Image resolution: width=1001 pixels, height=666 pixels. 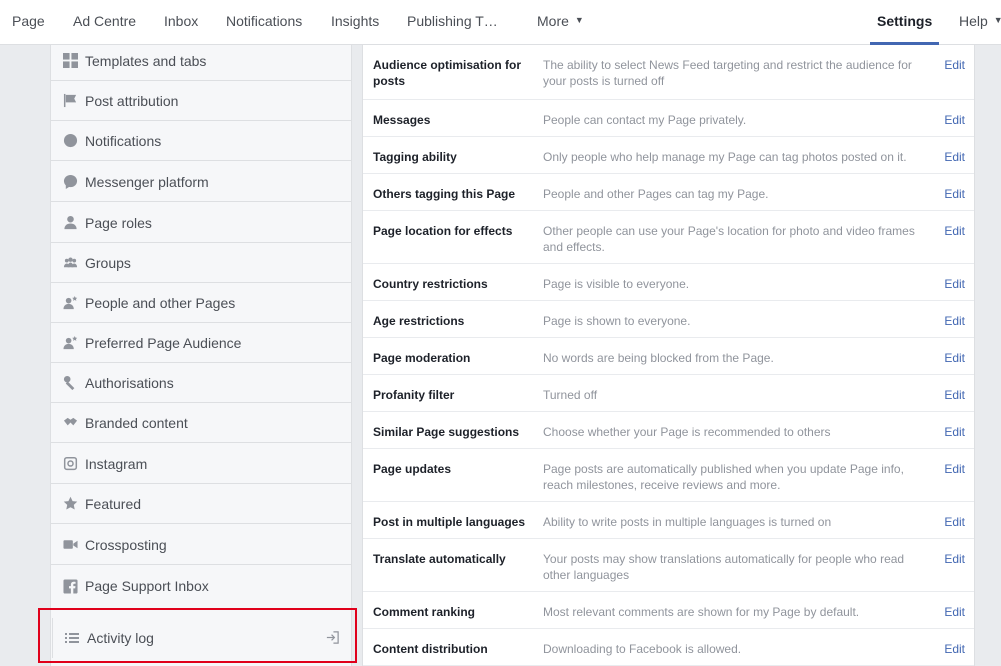 I want to click on sidebar-item-label: Preferred Page Audience, so click(x=163, y=342).